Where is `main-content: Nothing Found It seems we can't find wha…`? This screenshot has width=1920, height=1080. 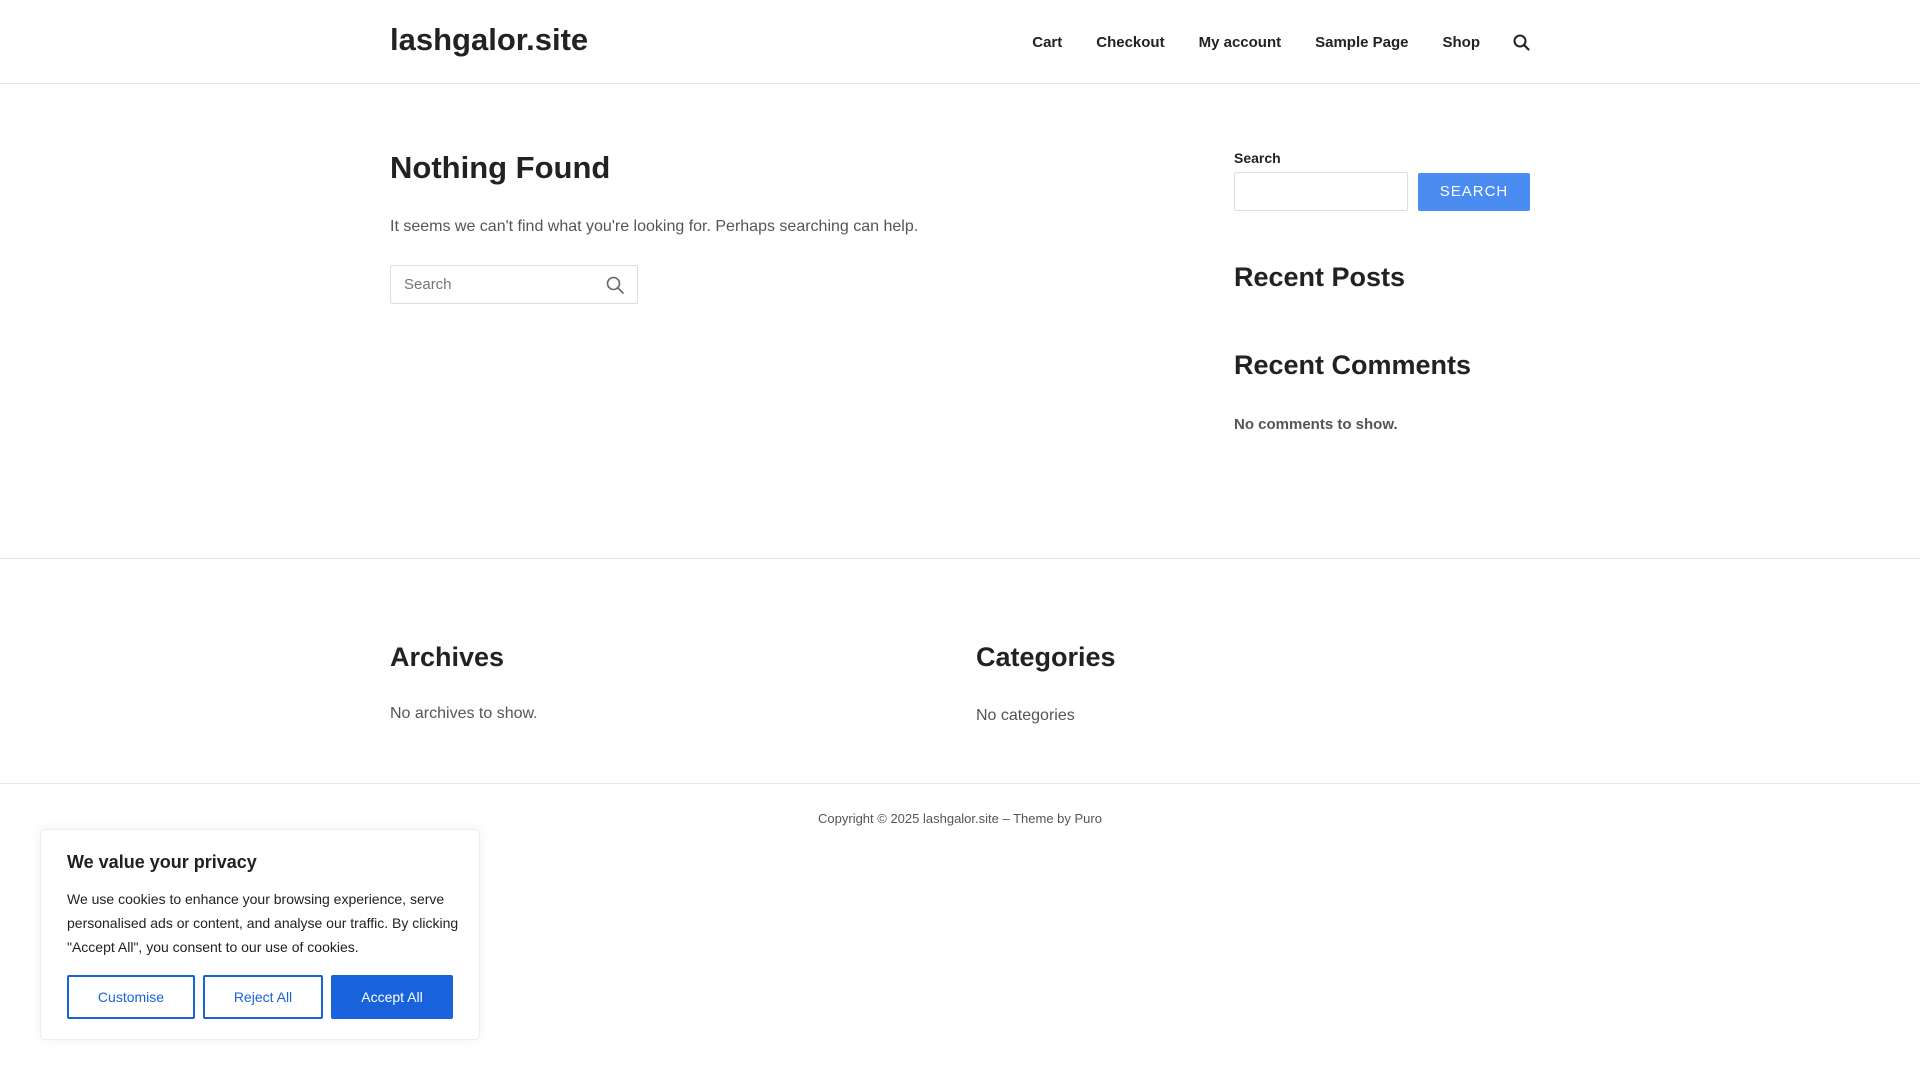 main-content: Nothing Found It seems we can't find wha… is located at coordinates (750, 227).